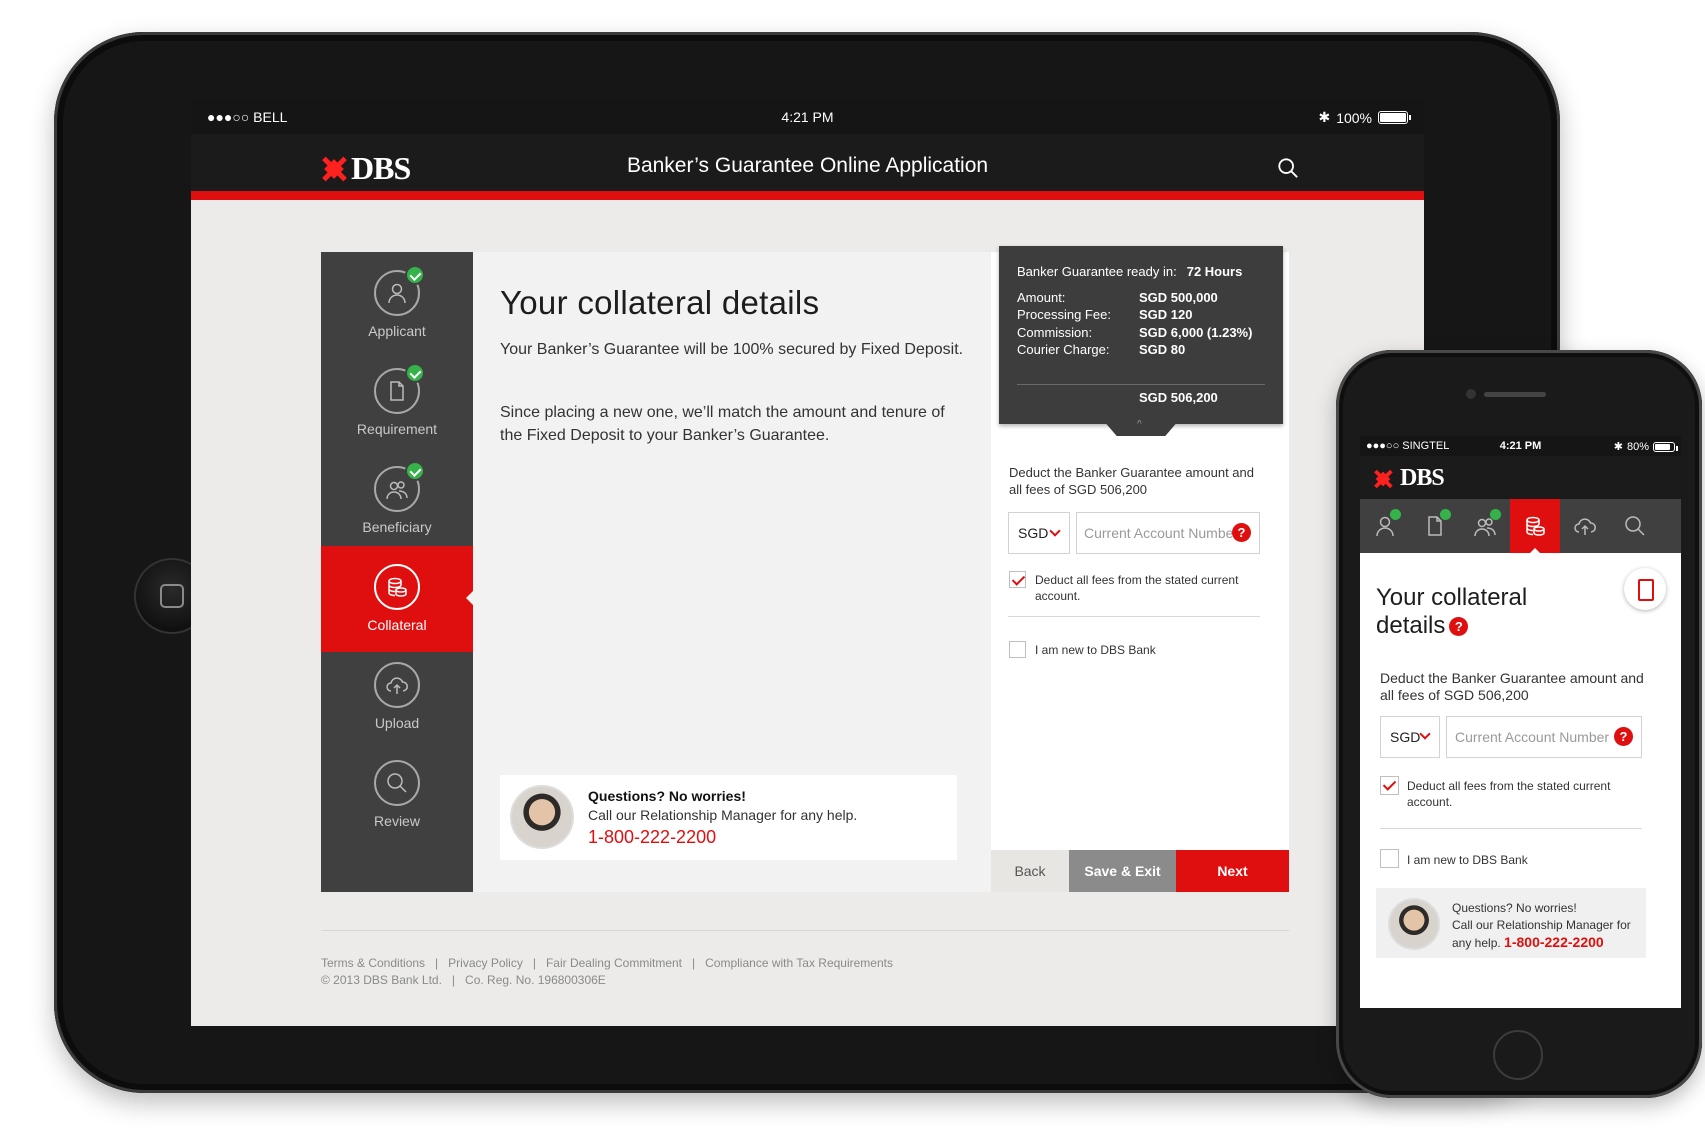 This screenshot has width=1705, height=1137. What do you see at coordinates (1178, 297) in the screenshot?
I see `fee-value: SGD 500,000` at bounding box center [1178, 297].